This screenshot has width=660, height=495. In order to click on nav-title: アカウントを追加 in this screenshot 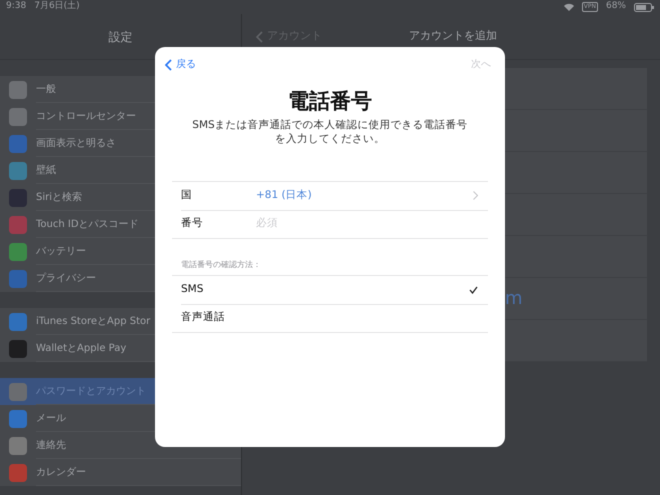, I will do `click(453, 36)`.